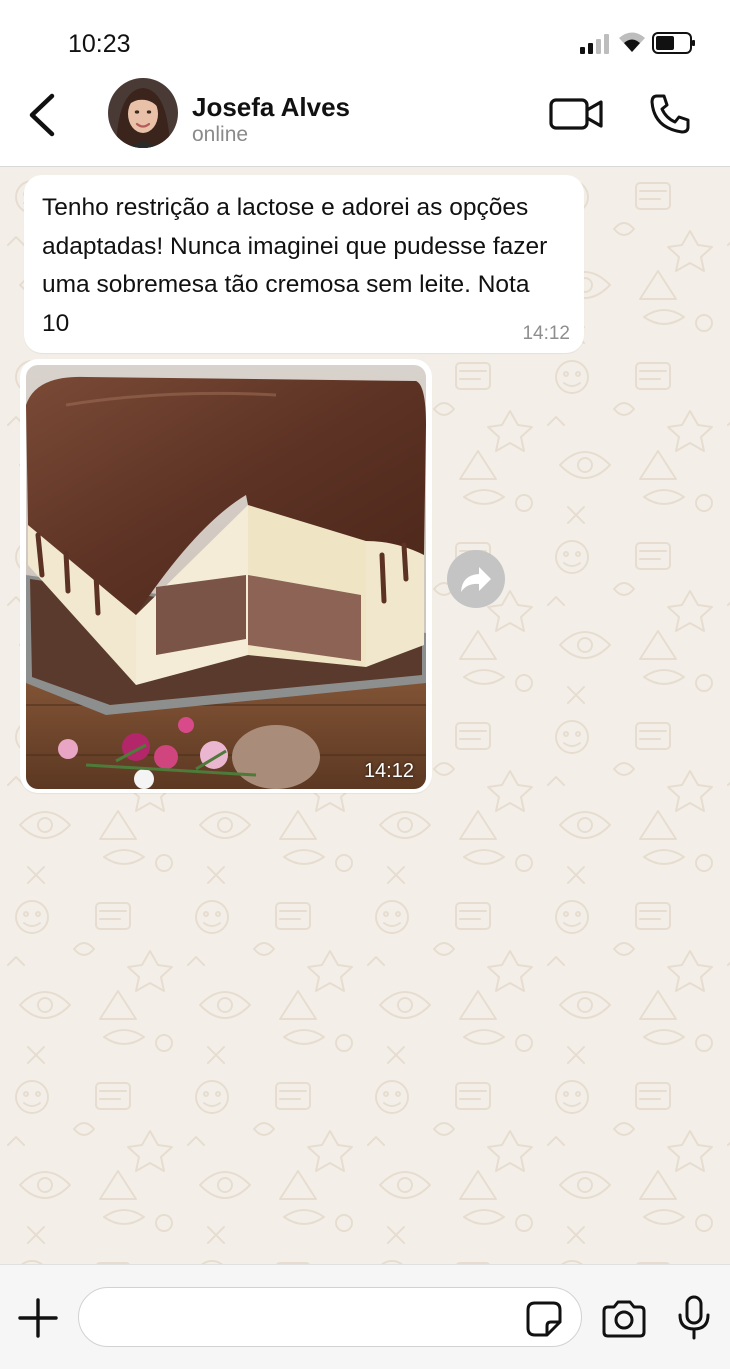  I want to click on forward-button, so click(476, 579).